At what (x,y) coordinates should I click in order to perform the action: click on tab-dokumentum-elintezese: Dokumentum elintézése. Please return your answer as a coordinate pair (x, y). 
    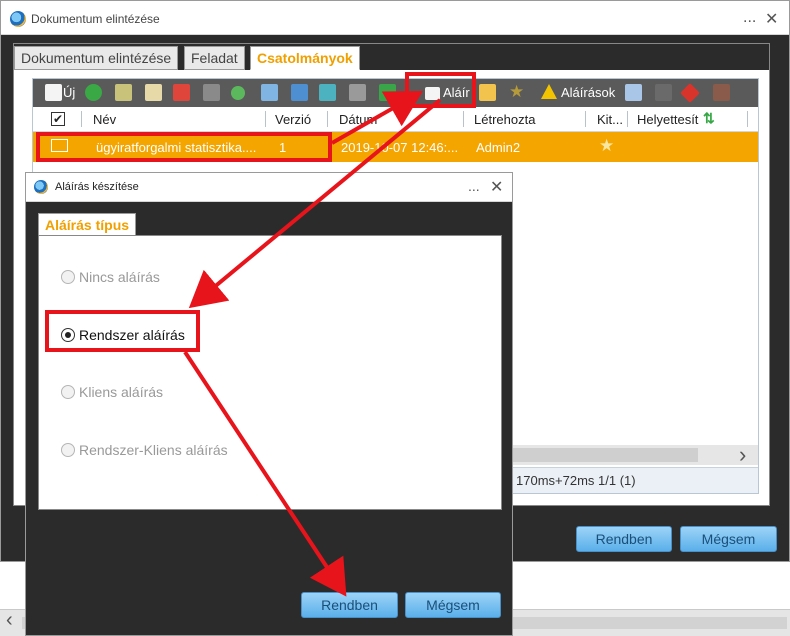
    Looking at the image, I should click on (96, 58).